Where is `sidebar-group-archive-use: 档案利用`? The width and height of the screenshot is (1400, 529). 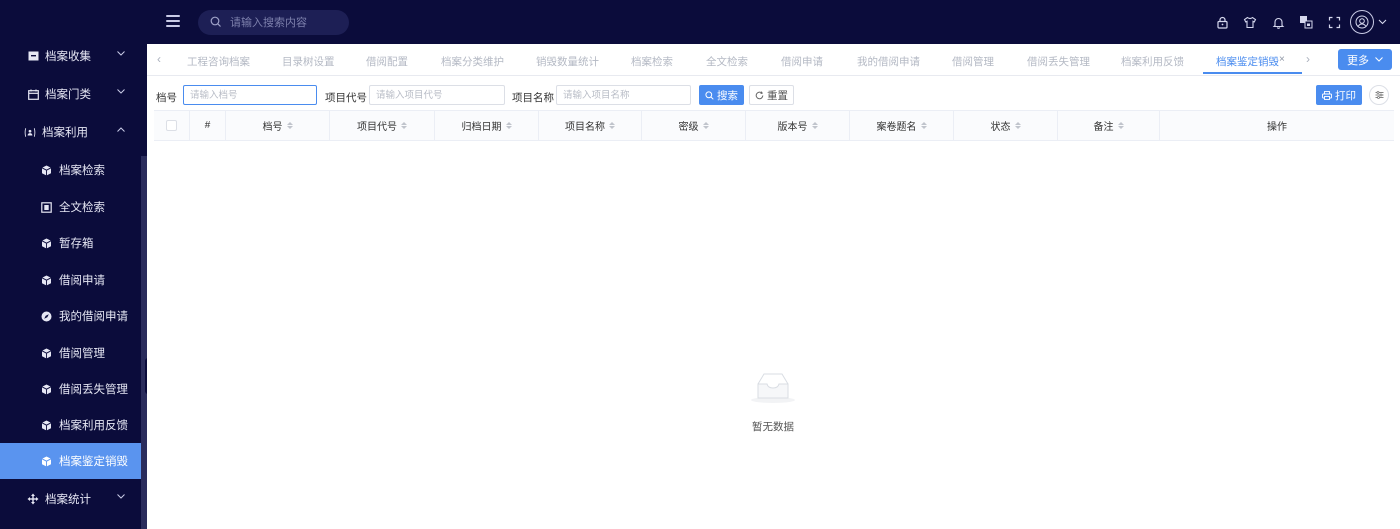 sidebar-group-archive-use: 档案利用 is located at coordinates (70, 132).